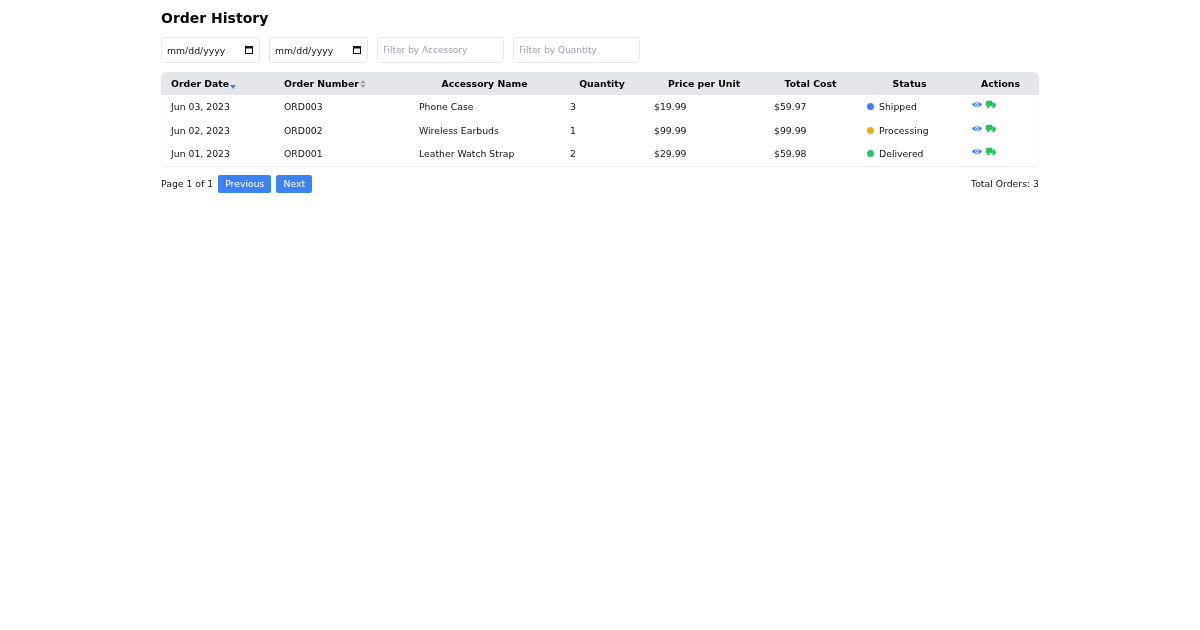 This screenshot has width=1200, height=630. I want to click on column-header: Status, so click(909, 83).